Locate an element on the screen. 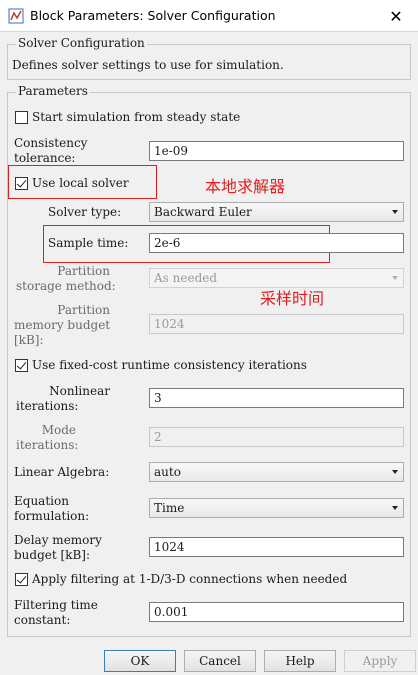 This screenshot has height=675, width=418. filtering-time-label-2: constant: is located at coordinates (42, 620).